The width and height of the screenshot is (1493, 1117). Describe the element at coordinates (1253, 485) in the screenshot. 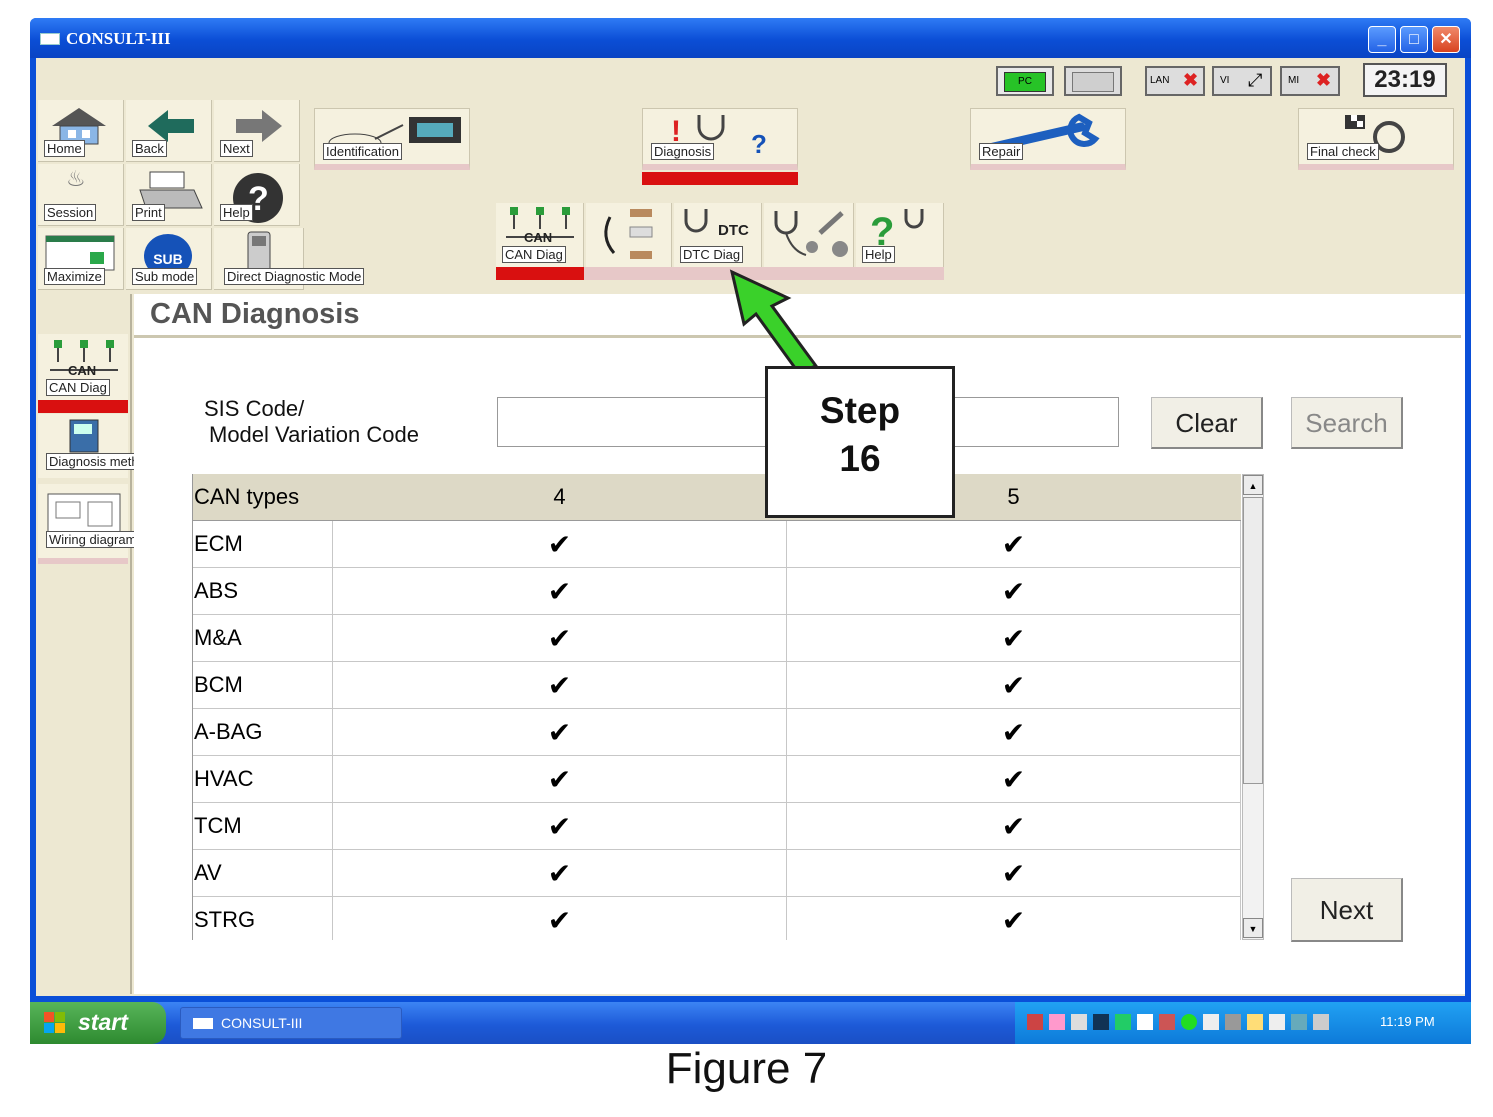

I see `scroll-up-button: ▲` at that location.